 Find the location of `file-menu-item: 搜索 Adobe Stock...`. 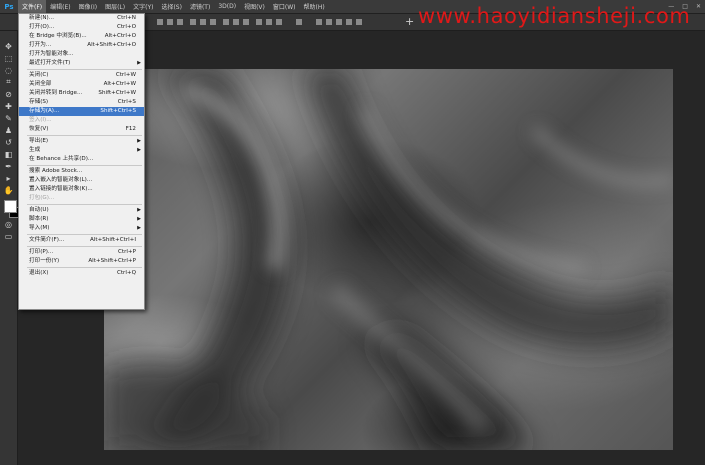

file-menu-item: 搜索 Adobe Stock... is located at coordinates (81, 171).